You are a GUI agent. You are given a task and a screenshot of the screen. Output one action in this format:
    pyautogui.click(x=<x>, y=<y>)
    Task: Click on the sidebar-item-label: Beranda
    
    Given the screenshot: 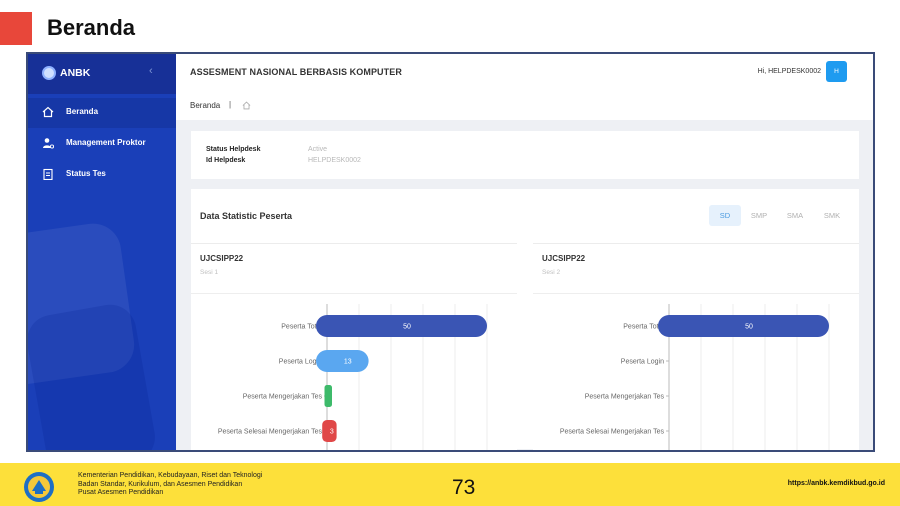 What is the action you would take?
    pyautogui.click(x=82, y=111)
    